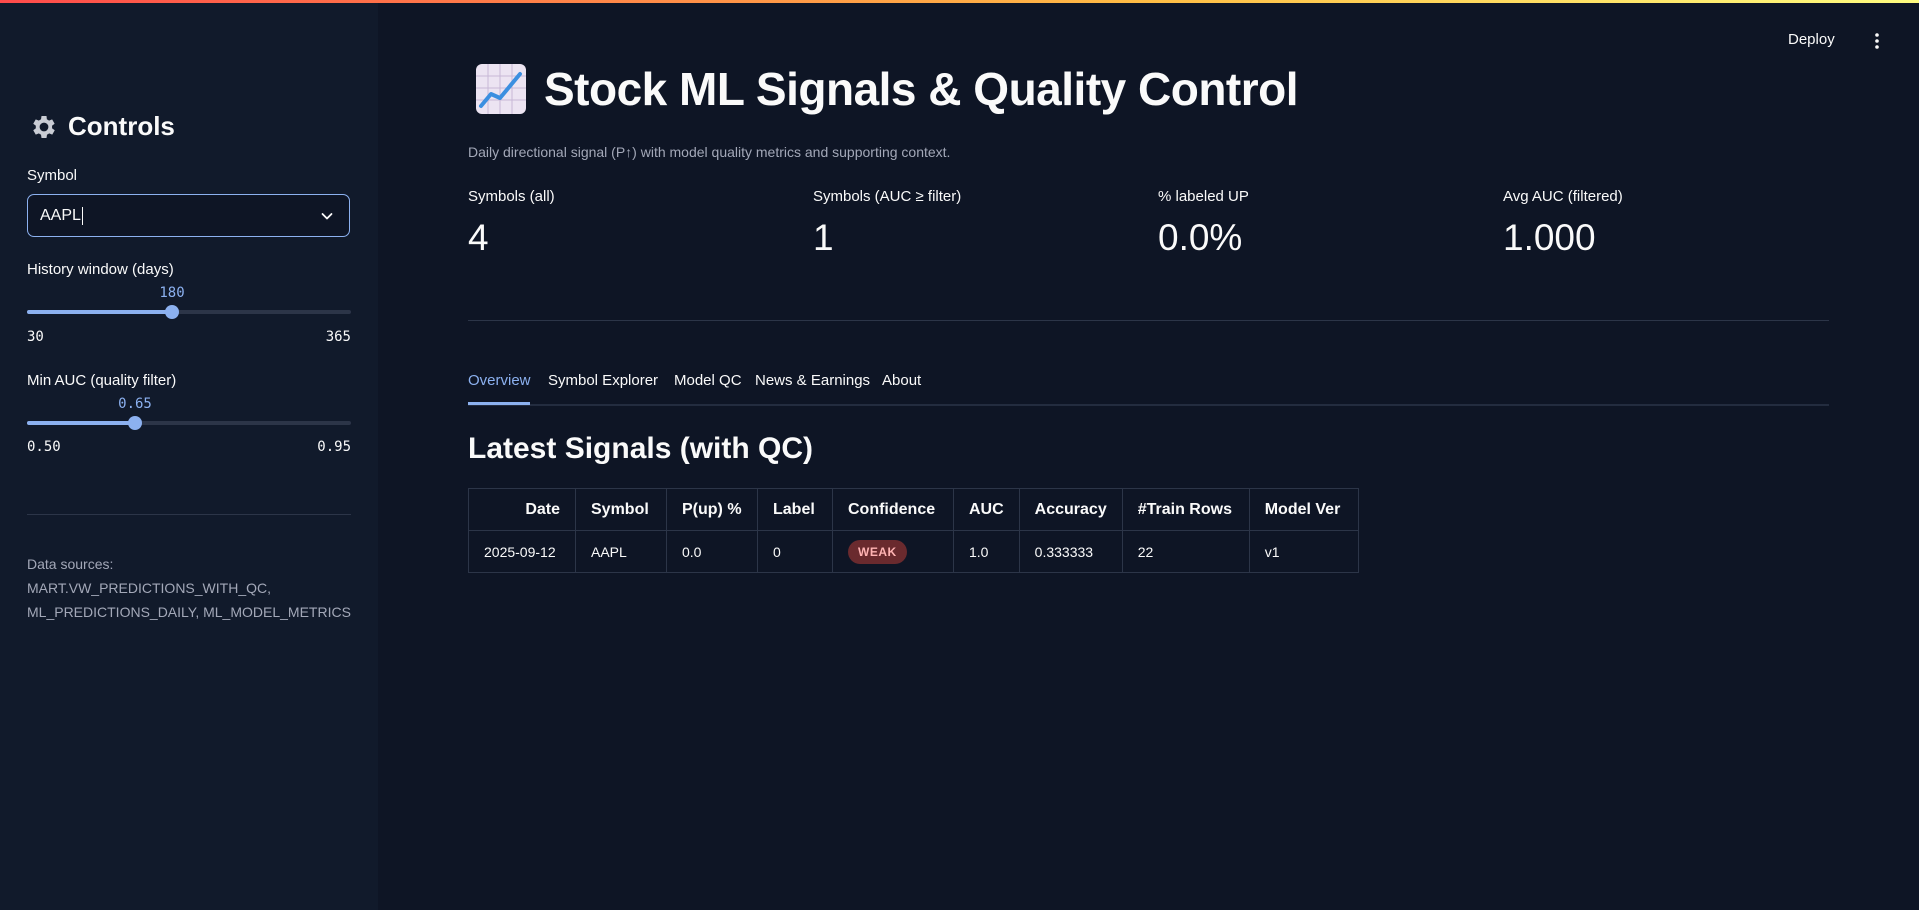 The image size is (1919, 910). Describe the element at coordinates (1811, 39) in the screenshot. I see `deploy-button: Deploy` at that location.